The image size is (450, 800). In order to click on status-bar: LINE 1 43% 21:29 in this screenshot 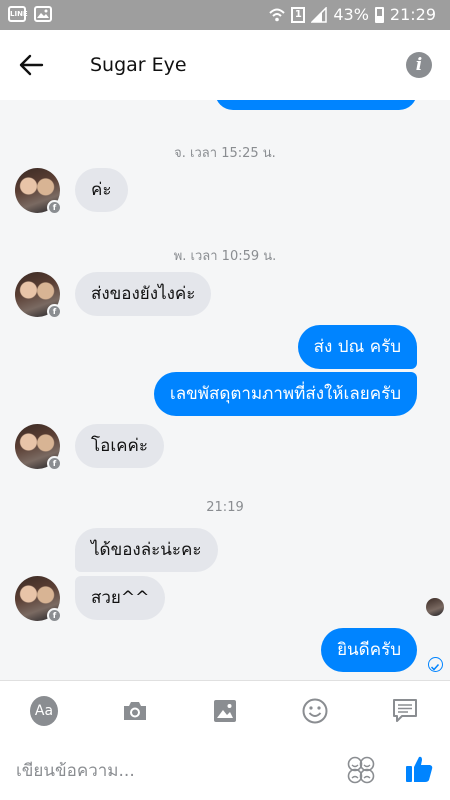, I will do `click(225, 15)`.